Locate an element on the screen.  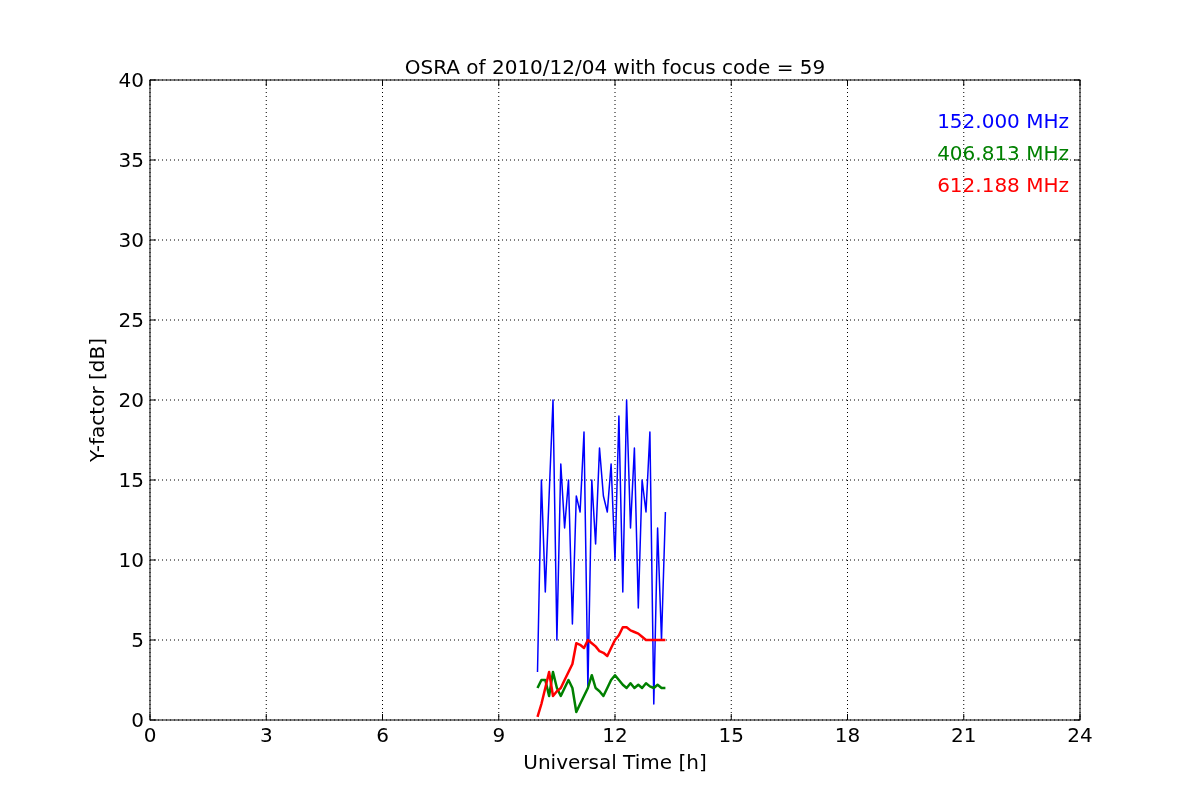
x-tick-label: 21 is located at coordinates (964, 735).